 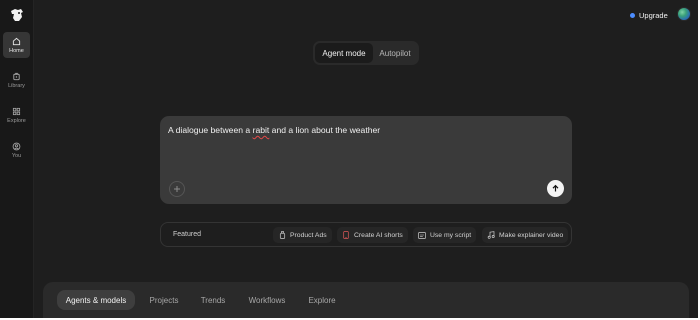 I want to click on chip-create-ai-shorts: Create AI shorts, so click(x=372, y=235).